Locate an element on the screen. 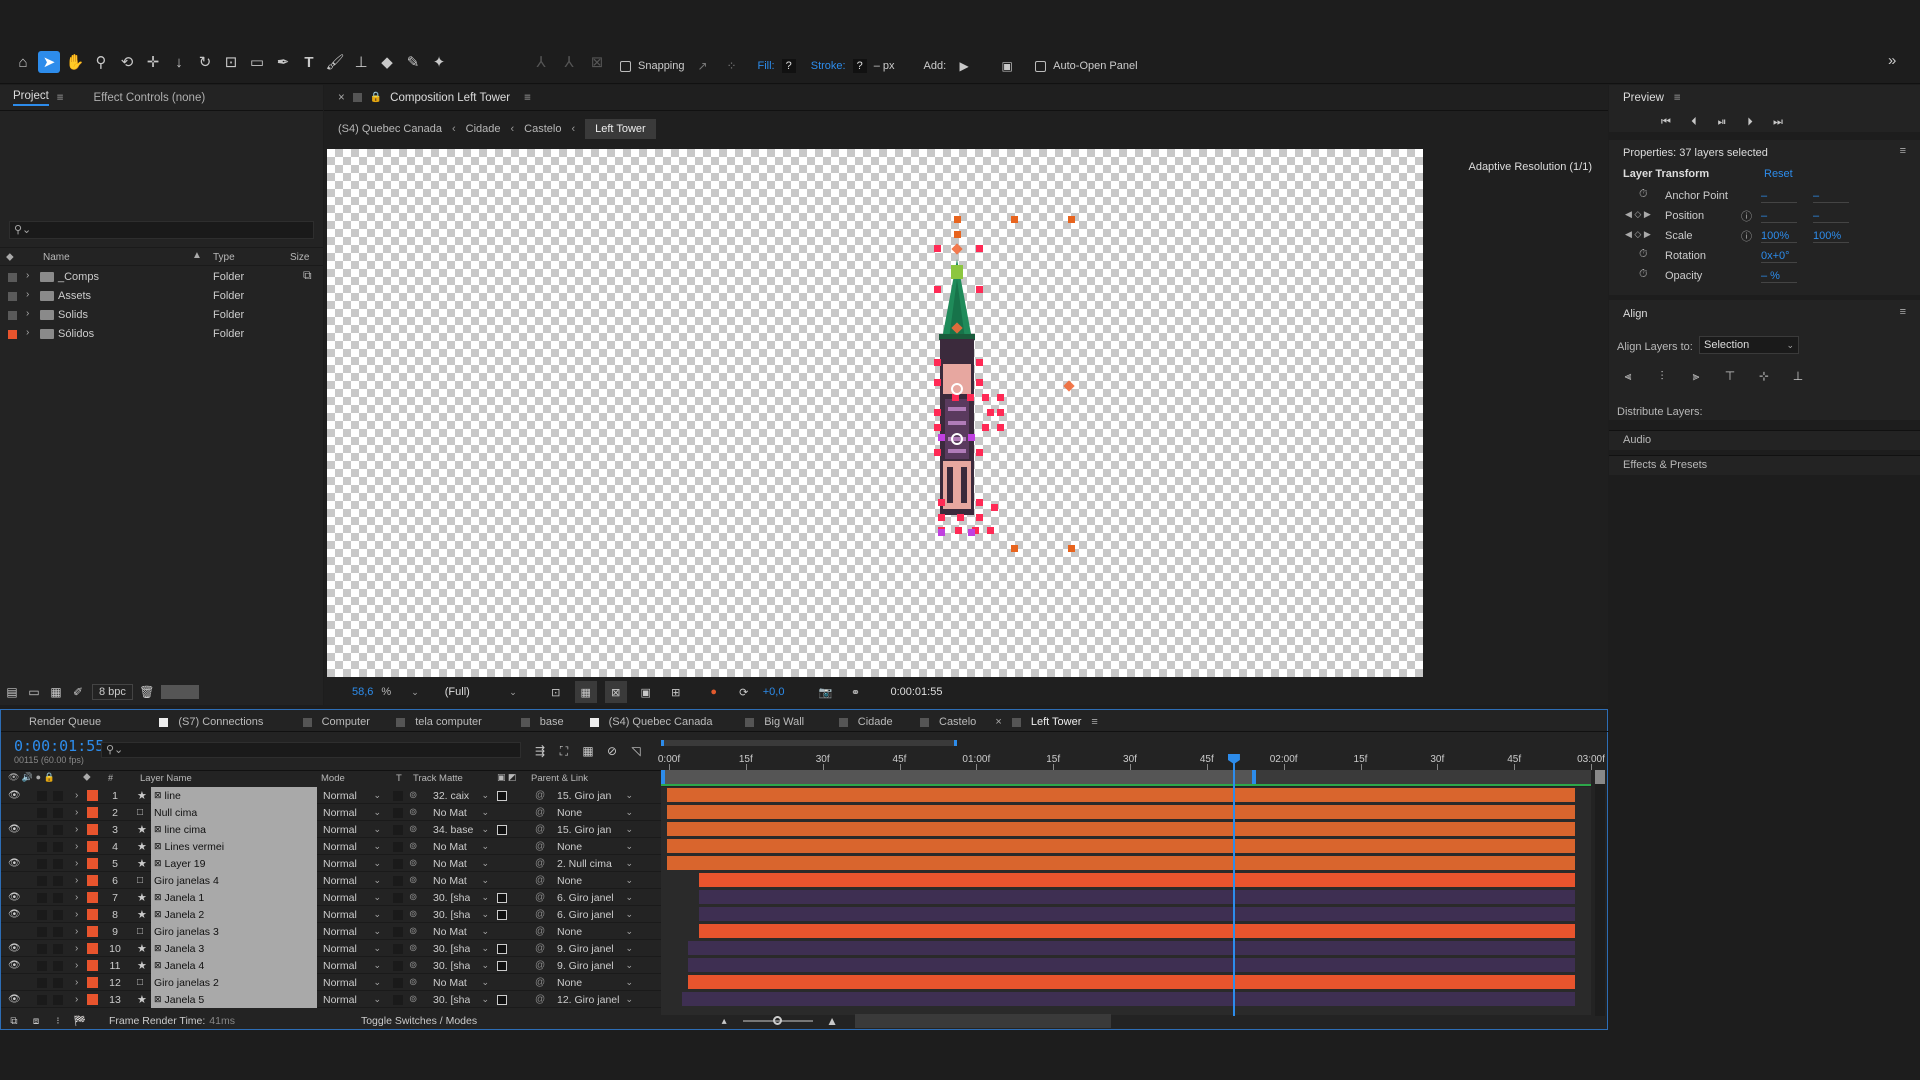 This screenshot has height=1080, width=1920. timeline-tab: Cidade is located at coordinates (865, 722).